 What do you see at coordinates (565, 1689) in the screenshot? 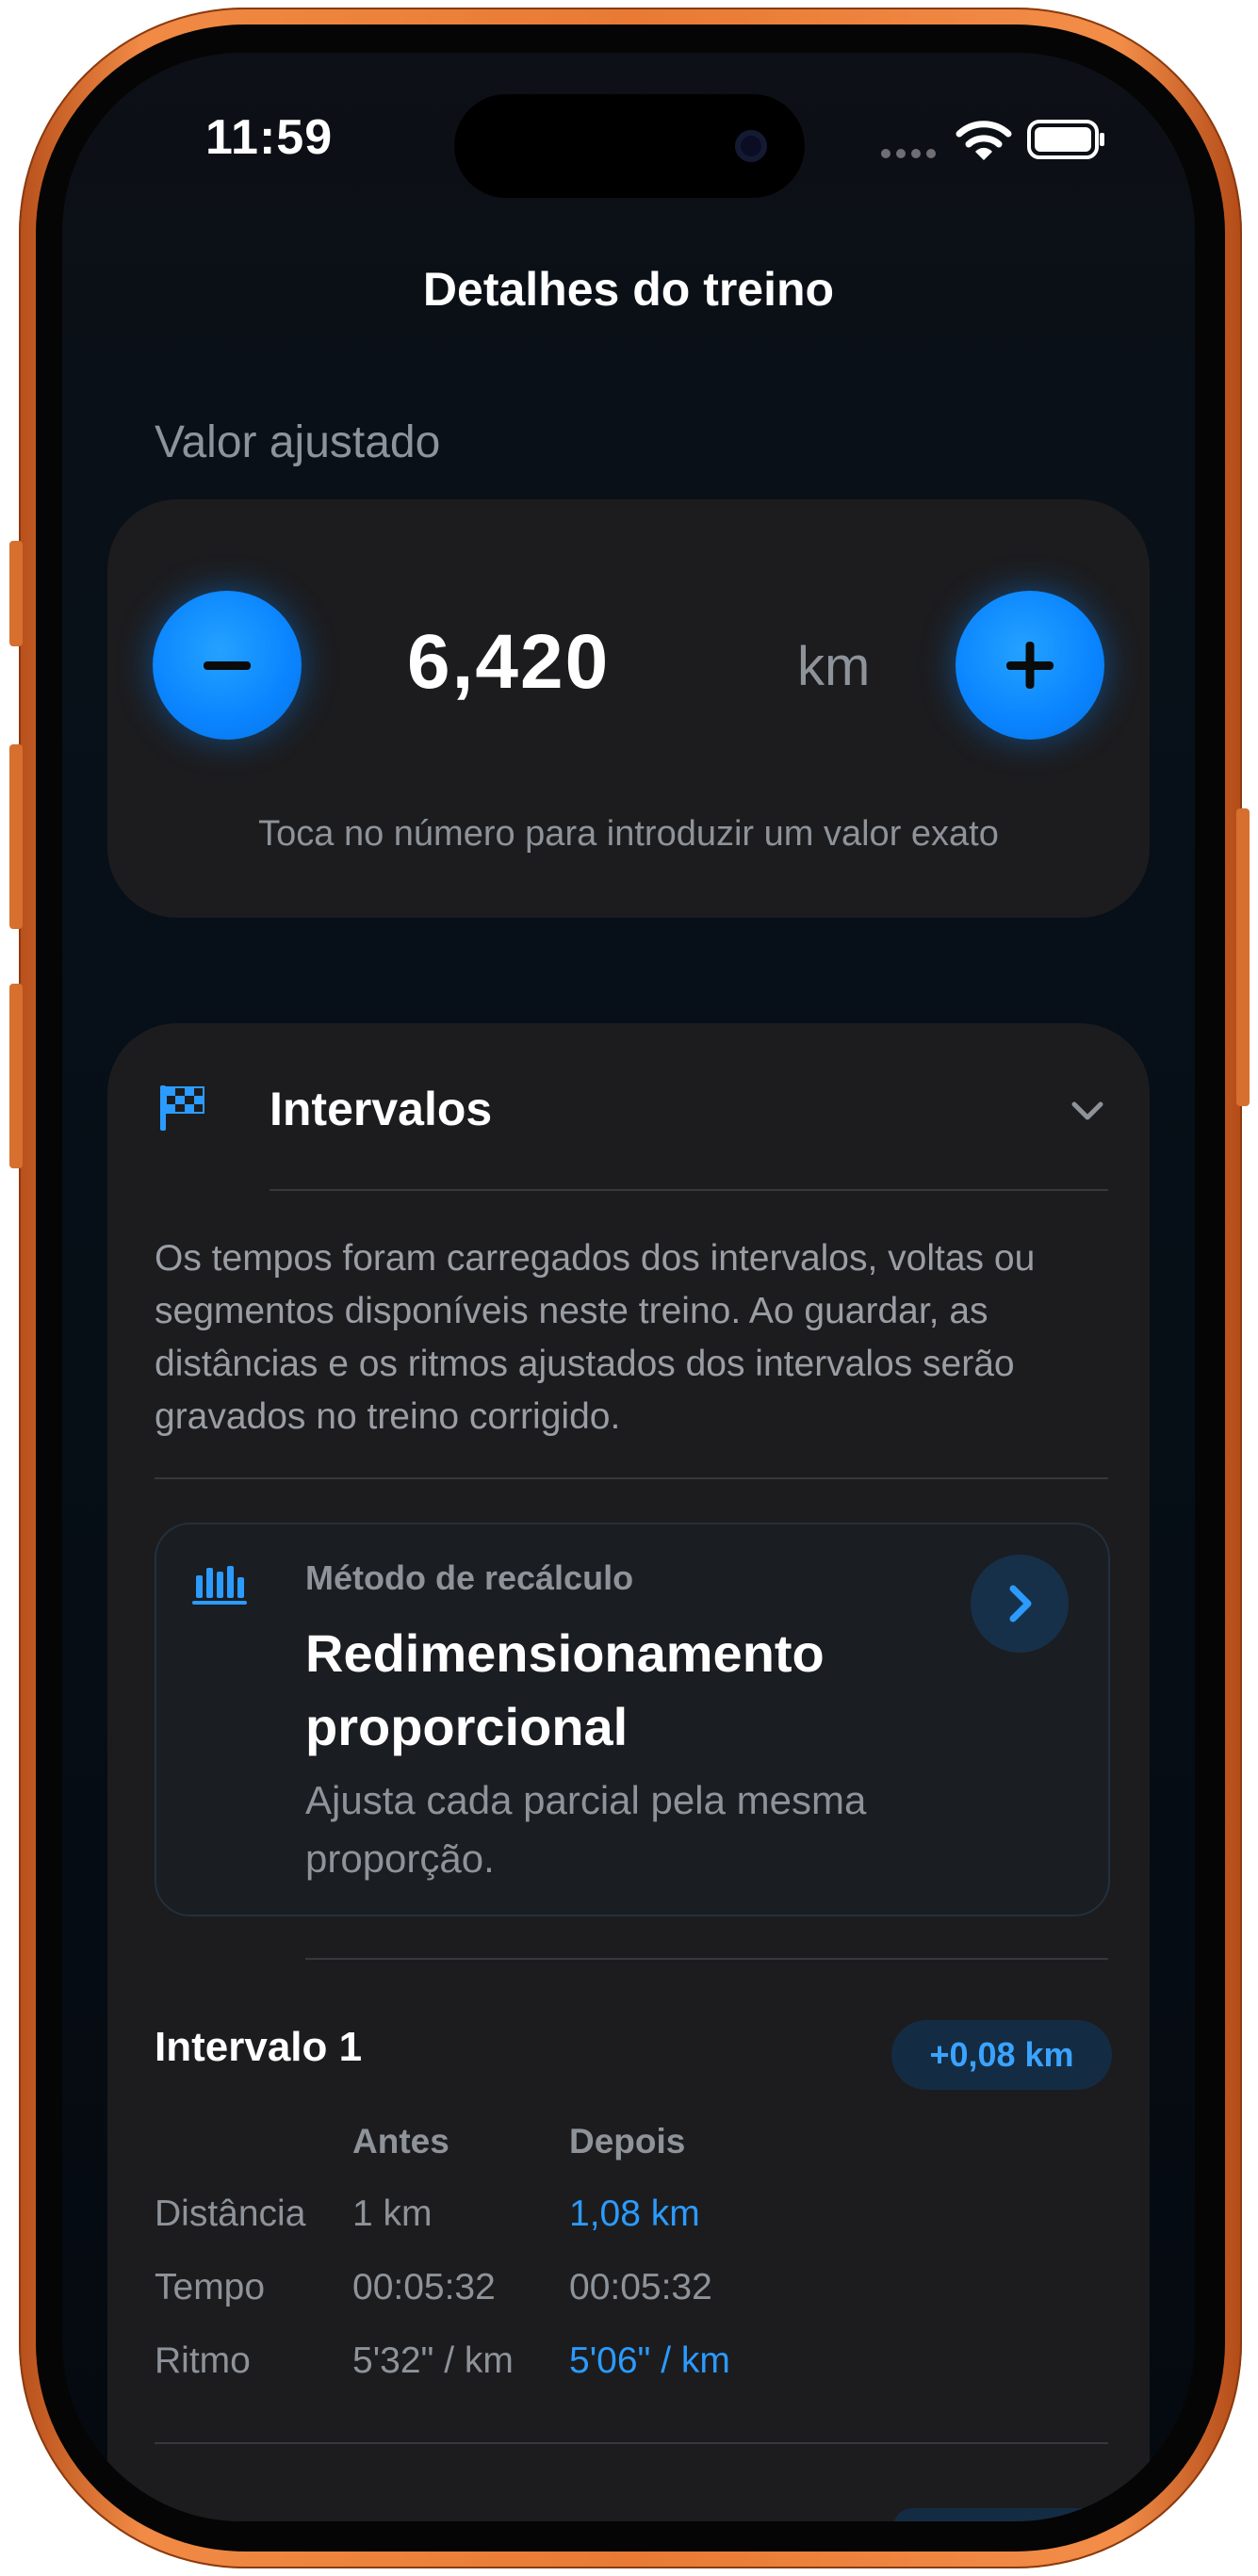
I see `method-title: Redimensionamento proporcional` at bounding box center [565, 1689].